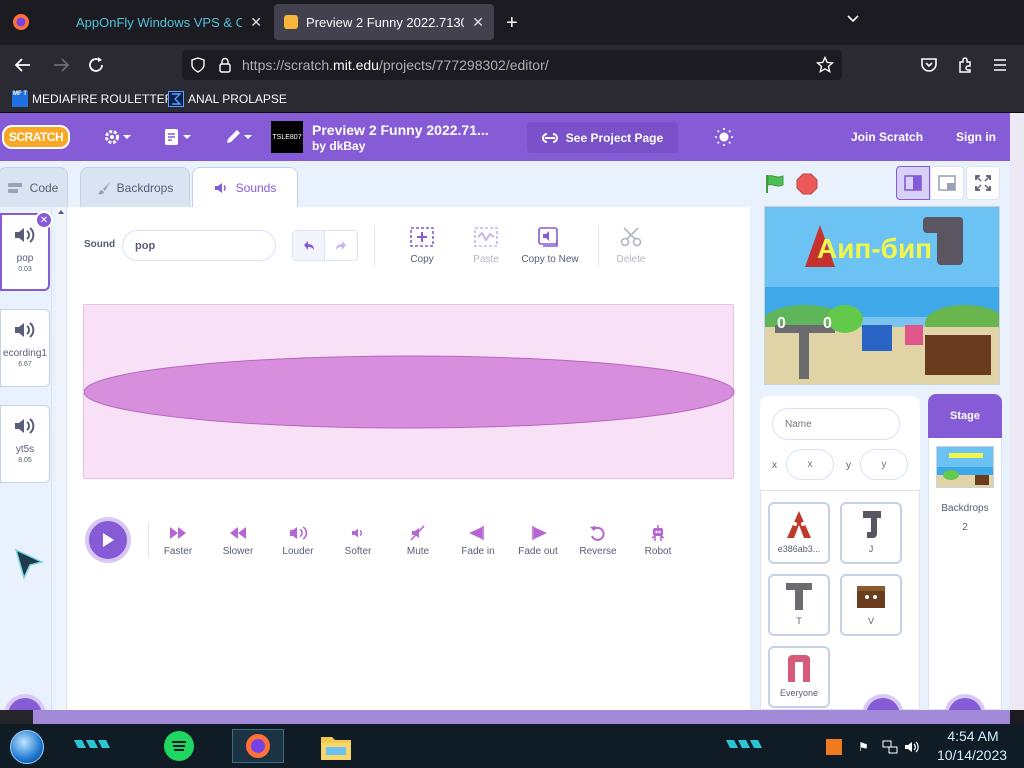 The image size is (1024, 768). What do you see at coordinates (884, 464) in the screenshot?
I see `y-input` at bounding box center [884, 464].